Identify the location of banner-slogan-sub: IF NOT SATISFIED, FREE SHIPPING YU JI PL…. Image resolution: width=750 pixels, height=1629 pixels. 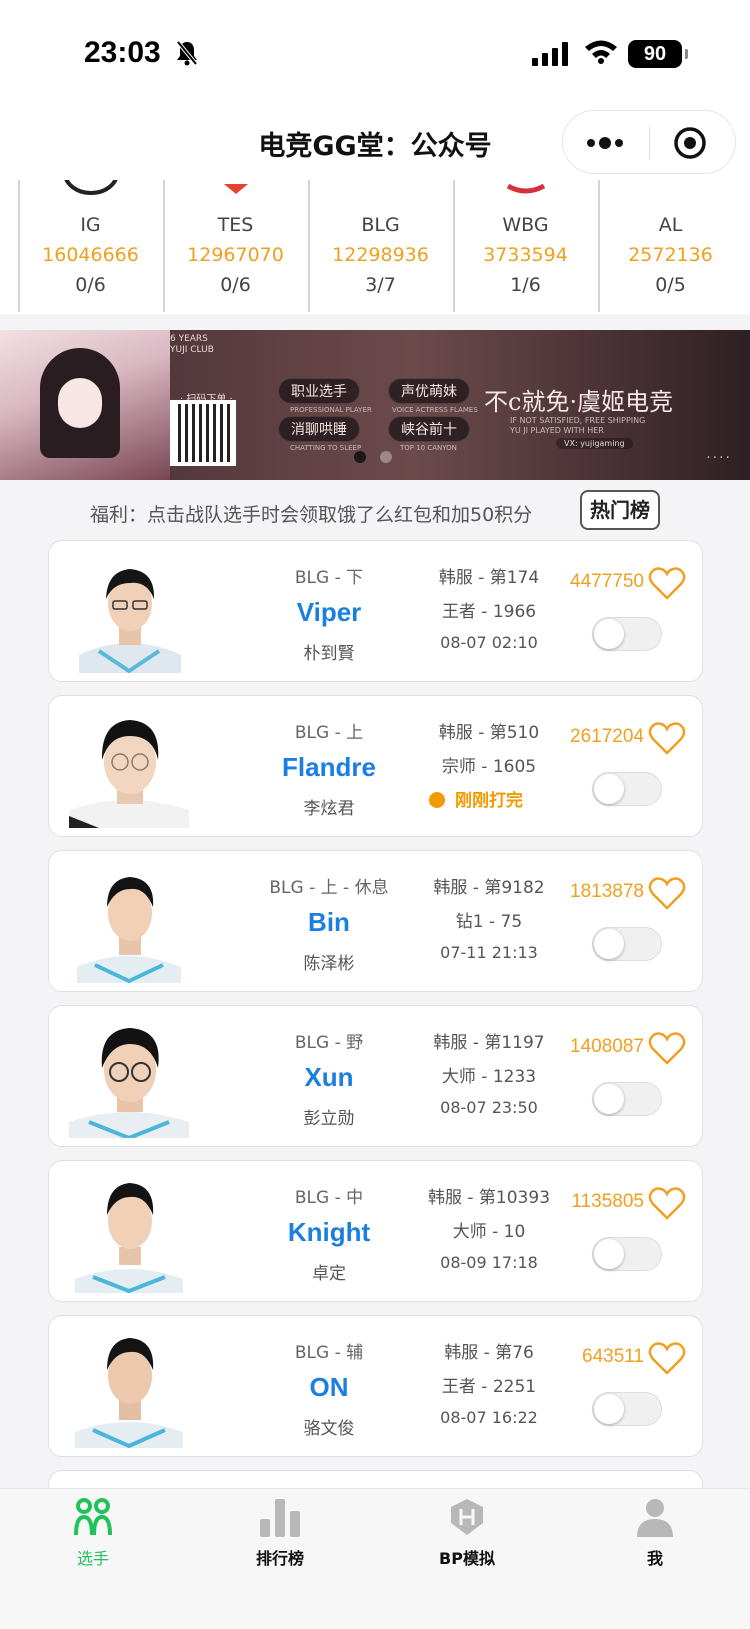
(578, 425).